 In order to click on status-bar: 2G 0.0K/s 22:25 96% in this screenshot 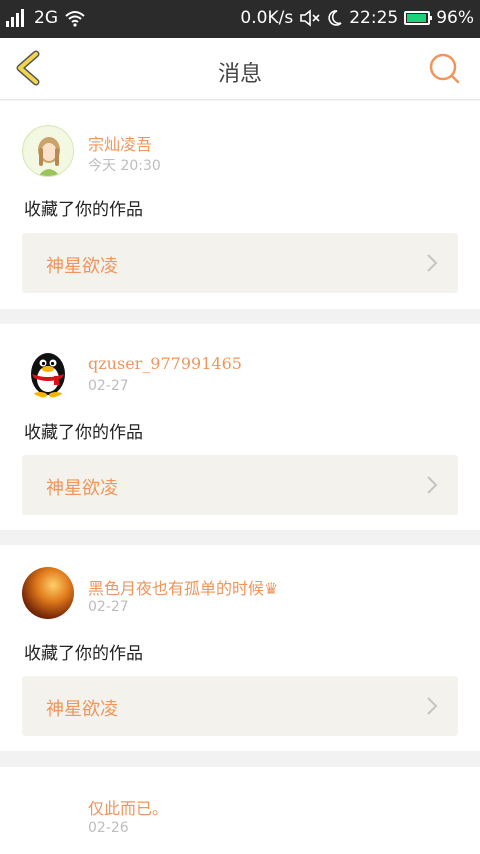, I will do `click(240, 19)`.